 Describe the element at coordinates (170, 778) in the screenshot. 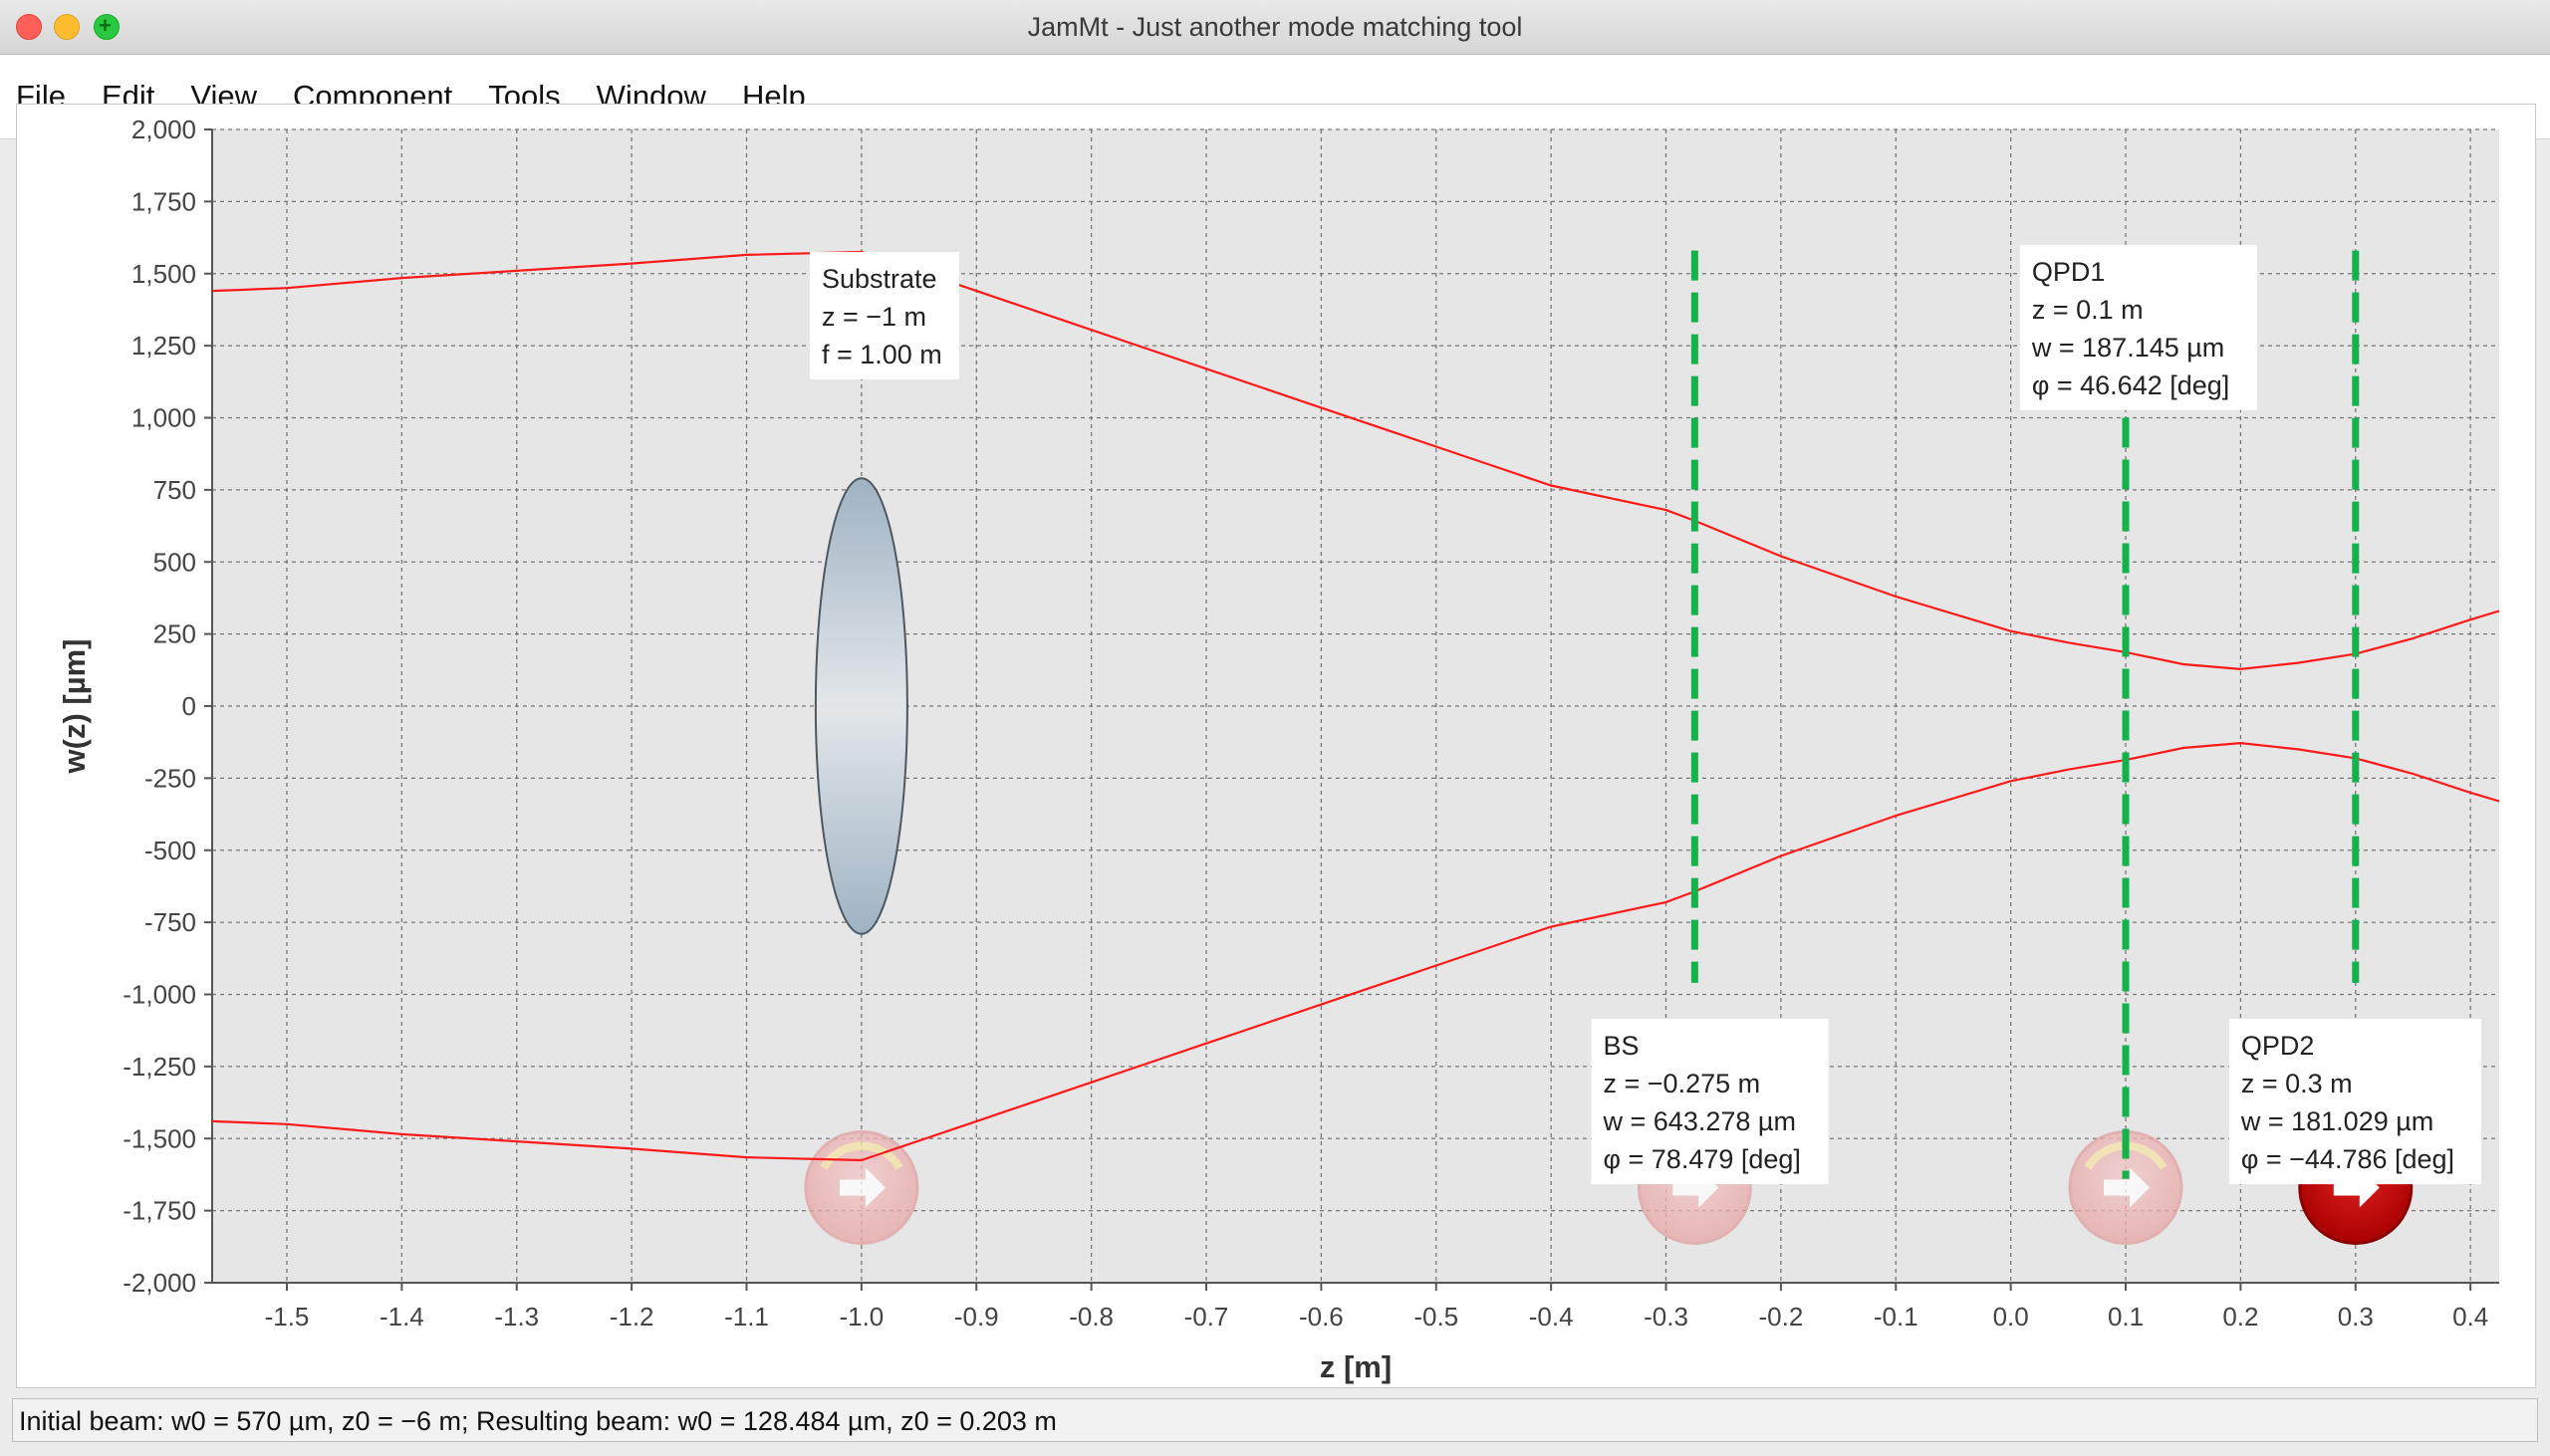

I see `y-tick-label: -250` at that location.